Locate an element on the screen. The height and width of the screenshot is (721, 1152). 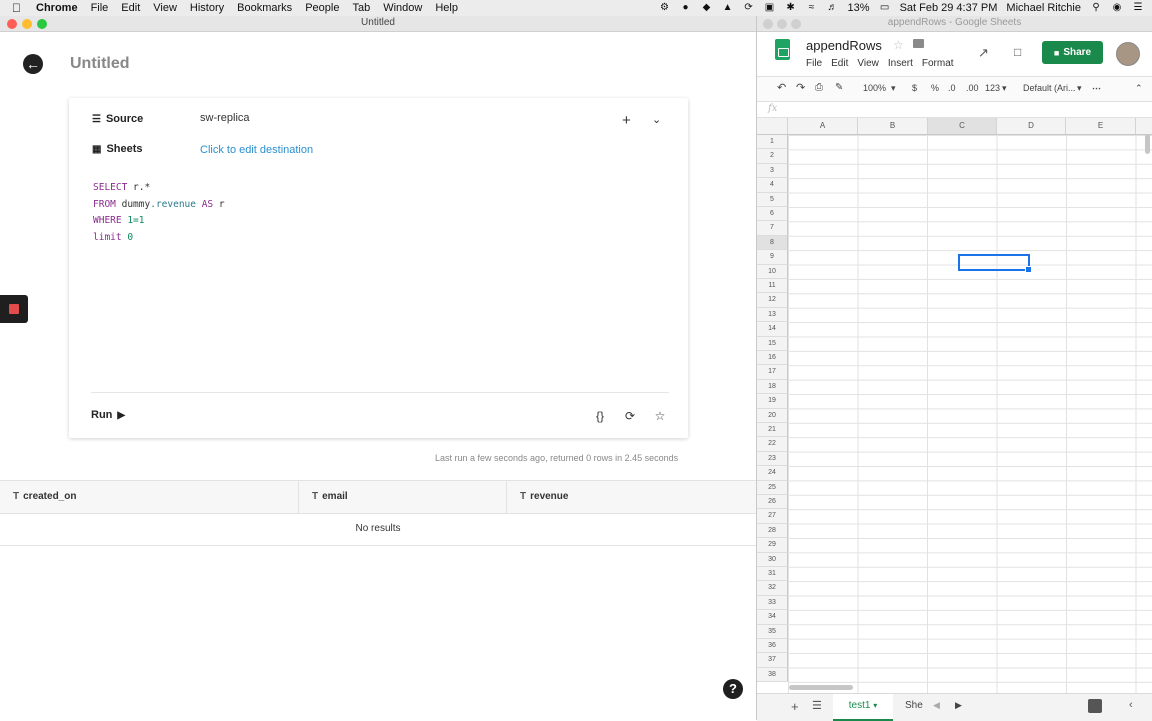
add-icon: + is located at coordinates (626, 120).